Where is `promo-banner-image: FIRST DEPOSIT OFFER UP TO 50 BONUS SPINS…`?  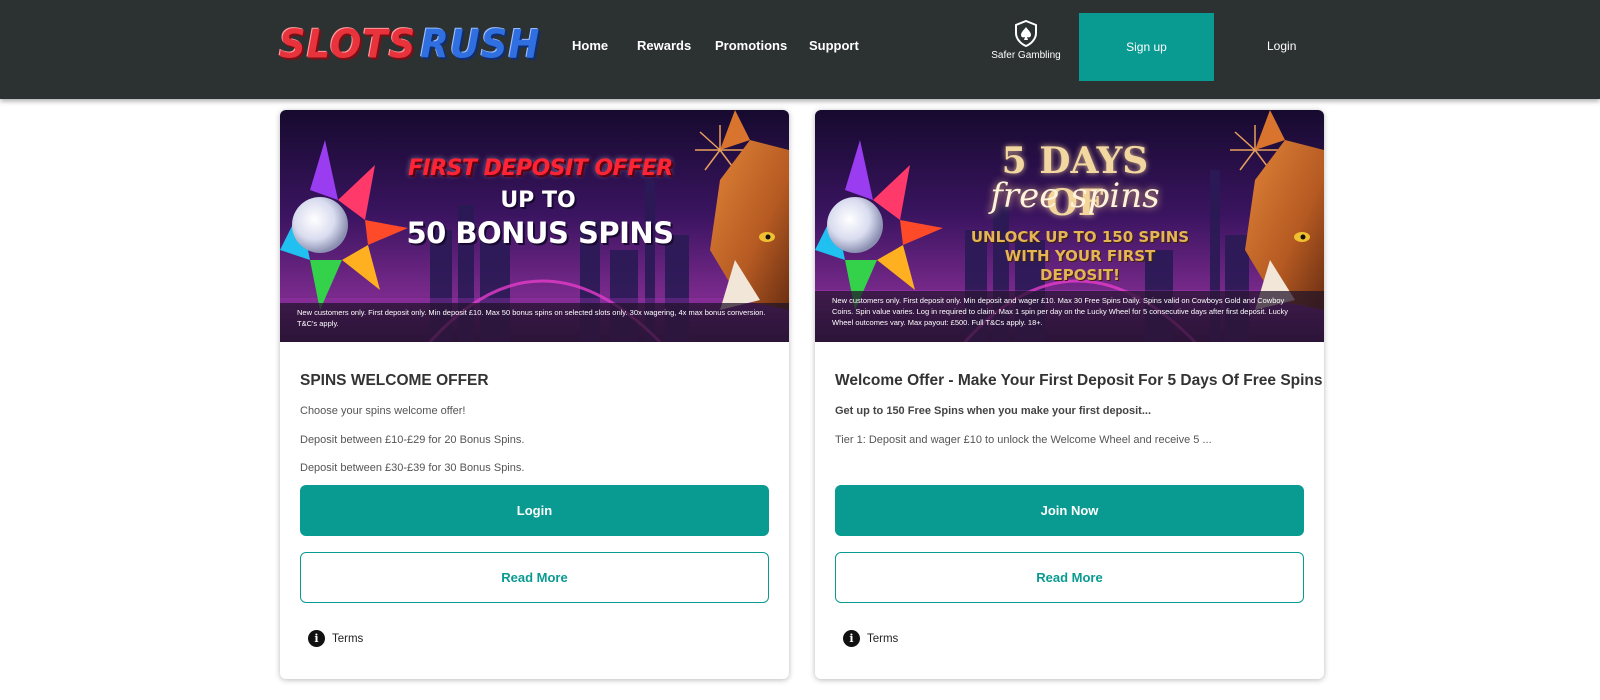 promo-banner-image: FIRST DEPOSIT OFFER UP TO 50 BONUS SPINS… is located at coordinates (534, 226).